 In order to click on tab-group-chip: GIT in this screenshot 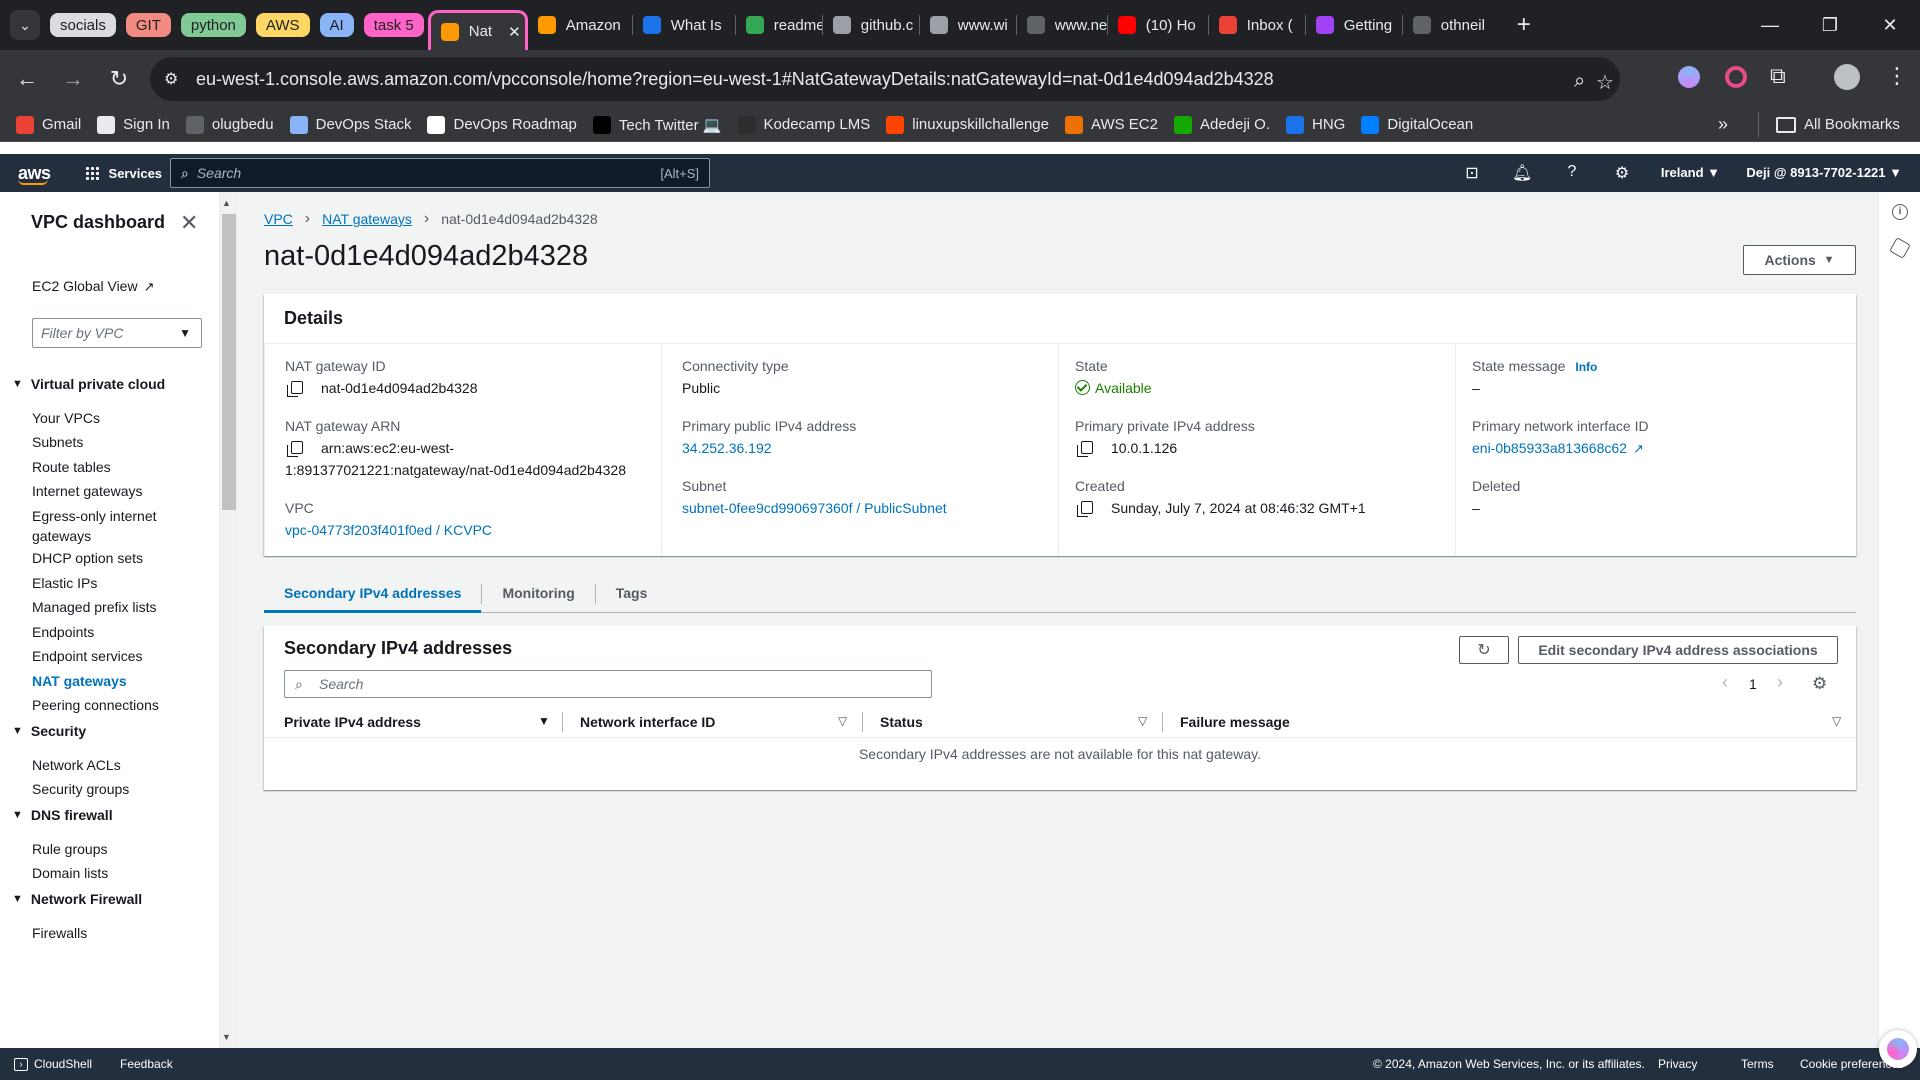, I will do `click(148, 25)`.